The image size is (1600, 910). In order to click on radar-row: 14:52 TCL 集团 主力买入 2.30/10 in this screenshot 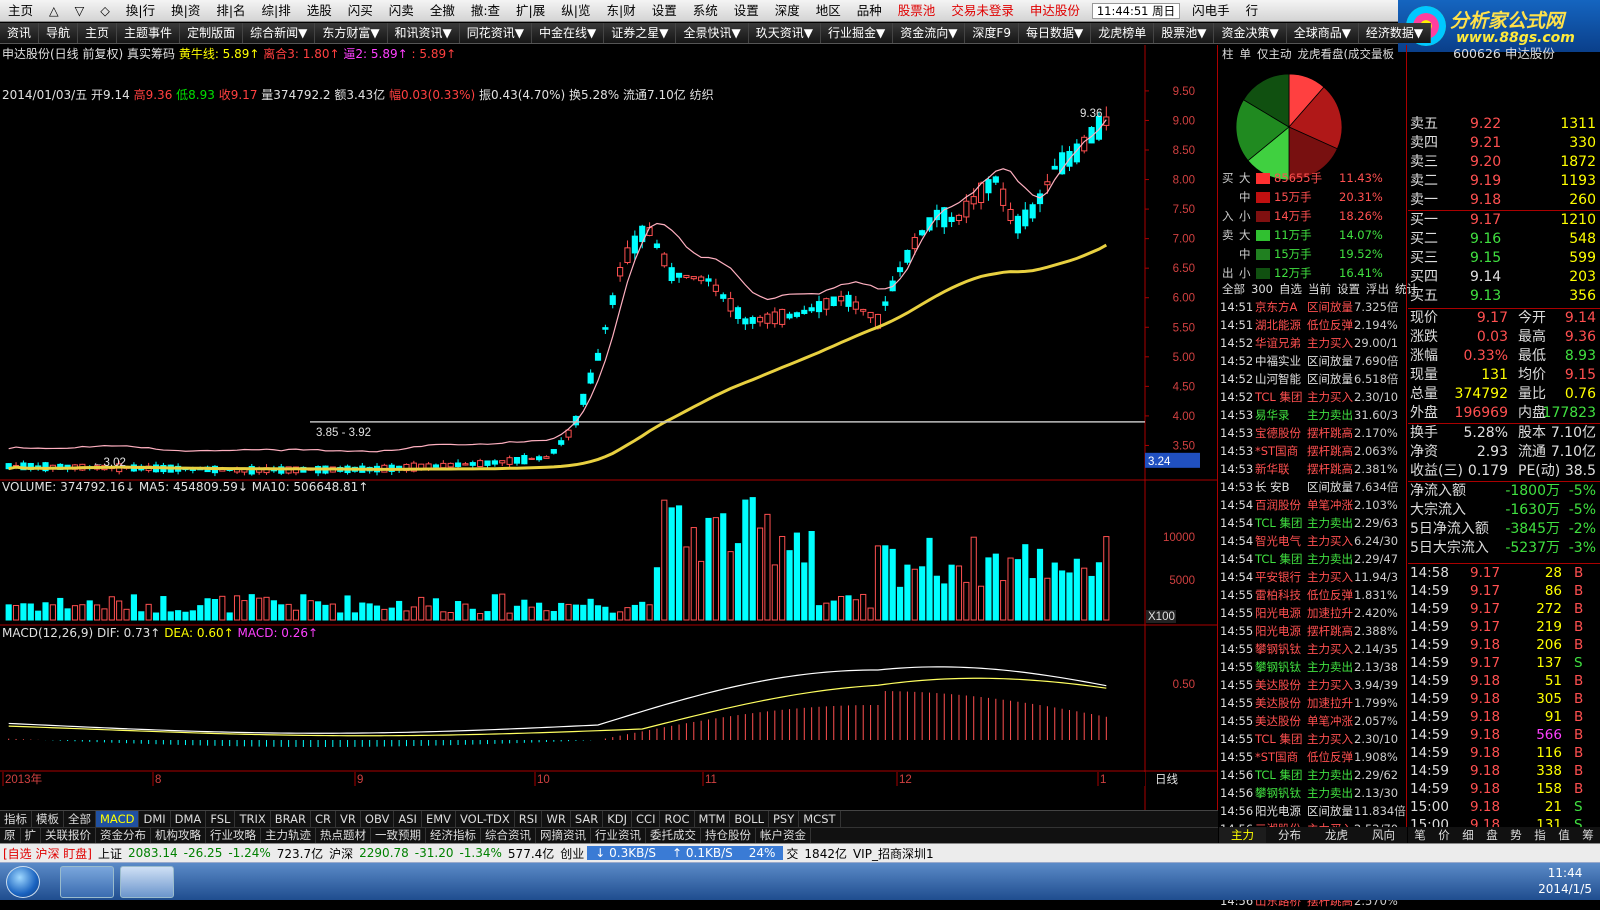, I will do `click(1313, 397)`.